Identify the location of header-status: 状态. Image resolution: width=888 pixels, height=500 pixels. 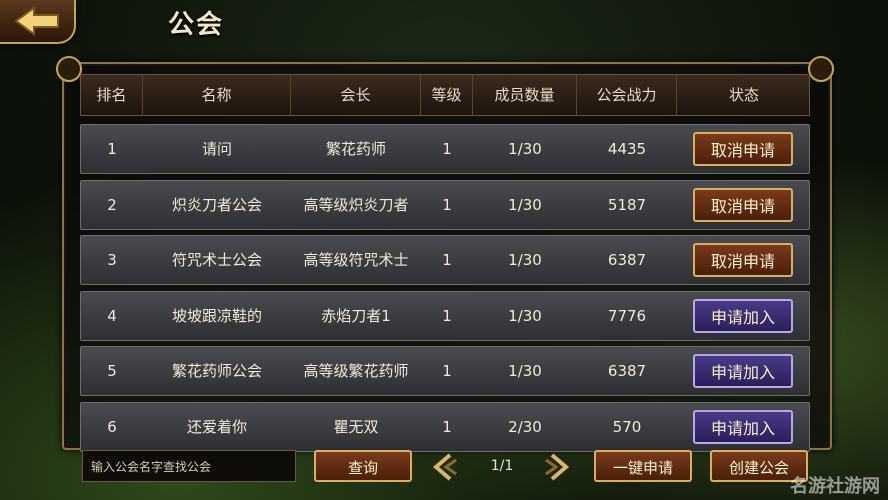
(743, 95).